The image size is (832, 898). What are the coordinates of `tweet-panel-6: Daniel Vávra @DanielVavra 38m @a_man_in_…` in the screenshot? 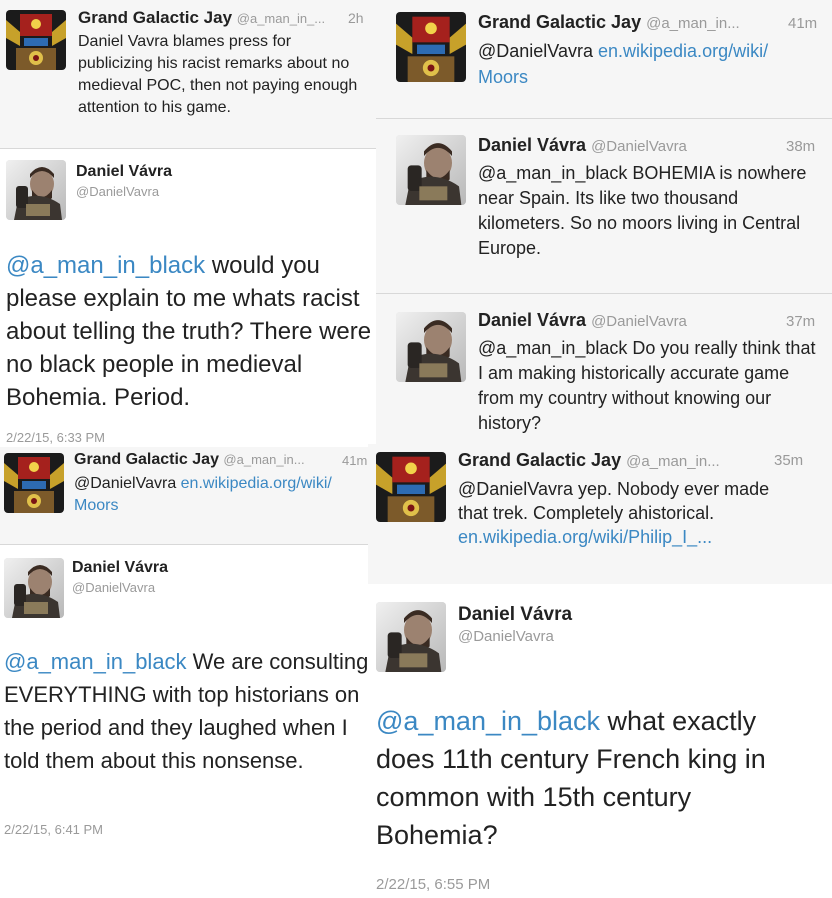 It's located at (604, 206).